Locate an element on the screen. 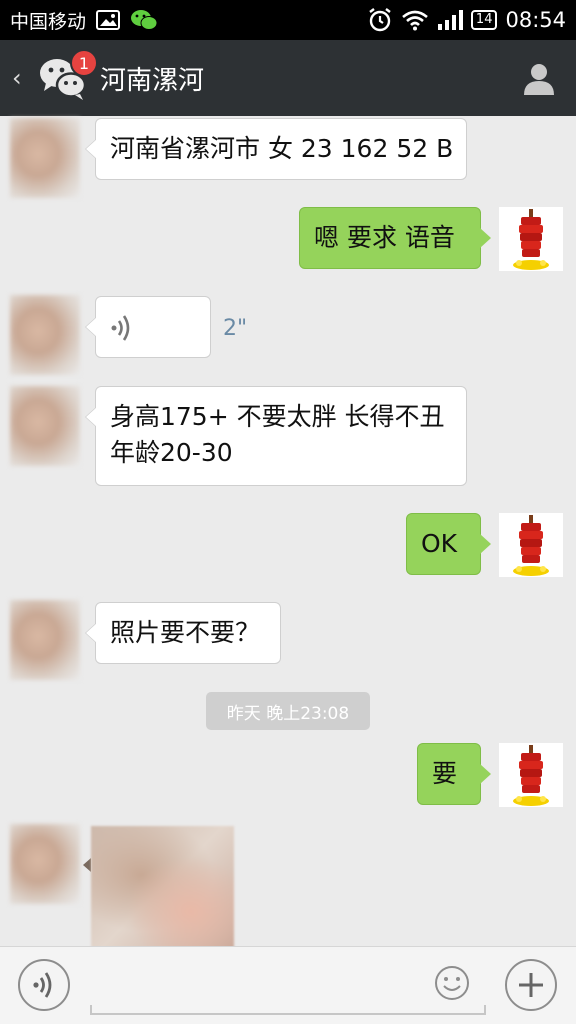 This screenshot has height=1024, width=576. chat-title: 河南漯河 is located at coordinates (152, 80).